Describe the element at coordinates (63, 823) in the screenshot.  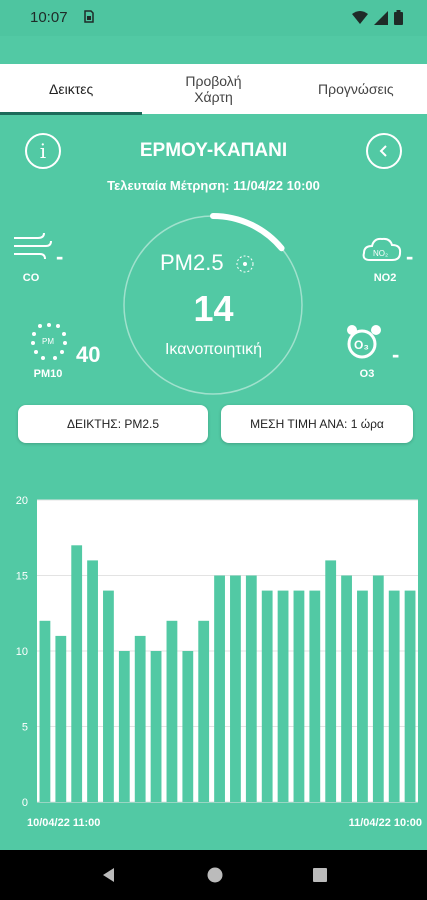
I see `x-start-label: 10/04/22 11:00` at that location.